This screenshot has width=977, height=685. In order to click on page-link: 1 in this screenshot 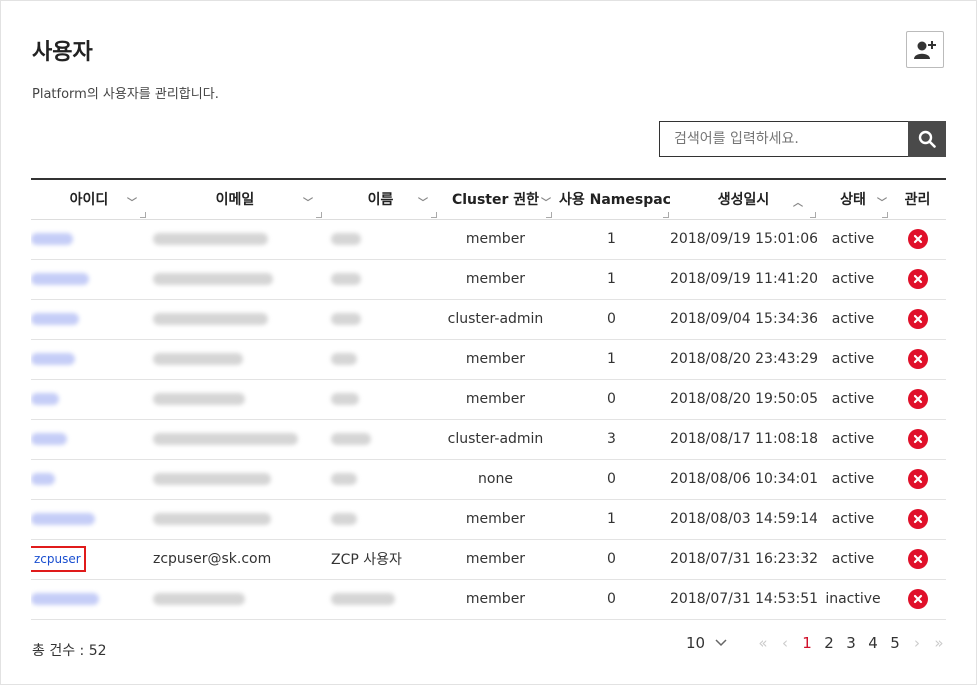, I will do `click(807, 643)`.